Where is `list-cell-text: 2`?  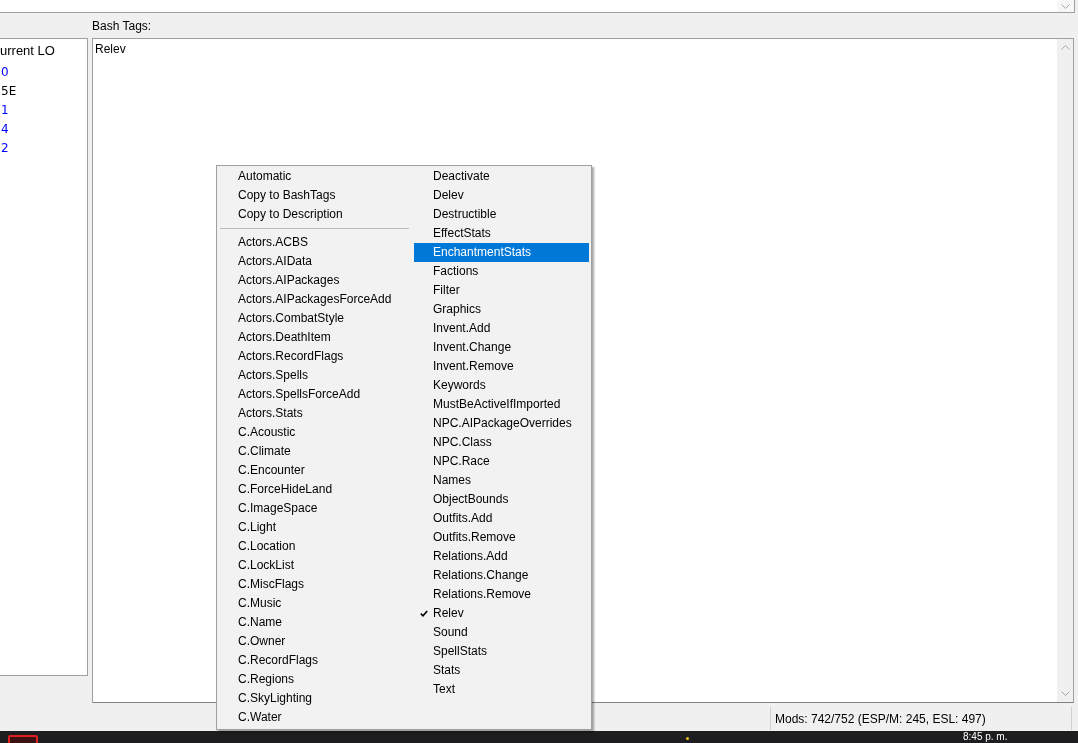
list-cell-text: 2 is located at coordinates (4, 148).